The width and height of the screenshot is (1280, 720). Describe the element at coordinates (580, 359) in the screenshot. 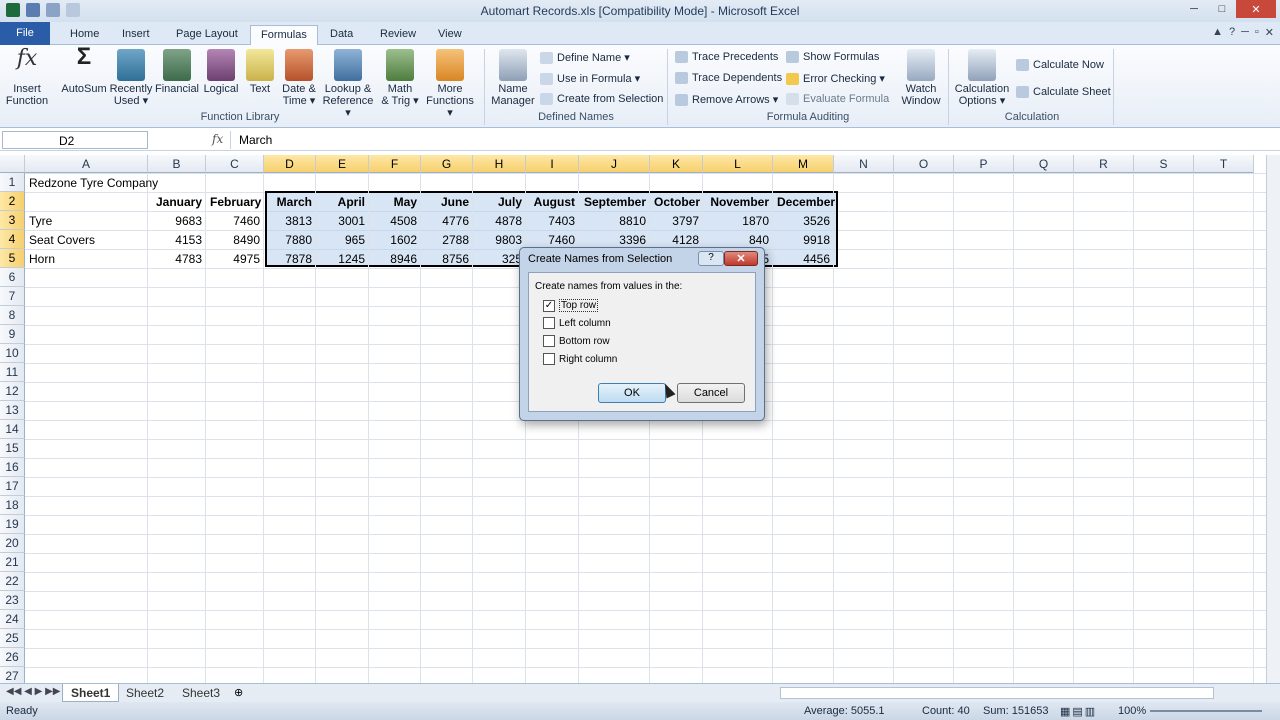

I see `right-column-checkbox: Right column` at that location.